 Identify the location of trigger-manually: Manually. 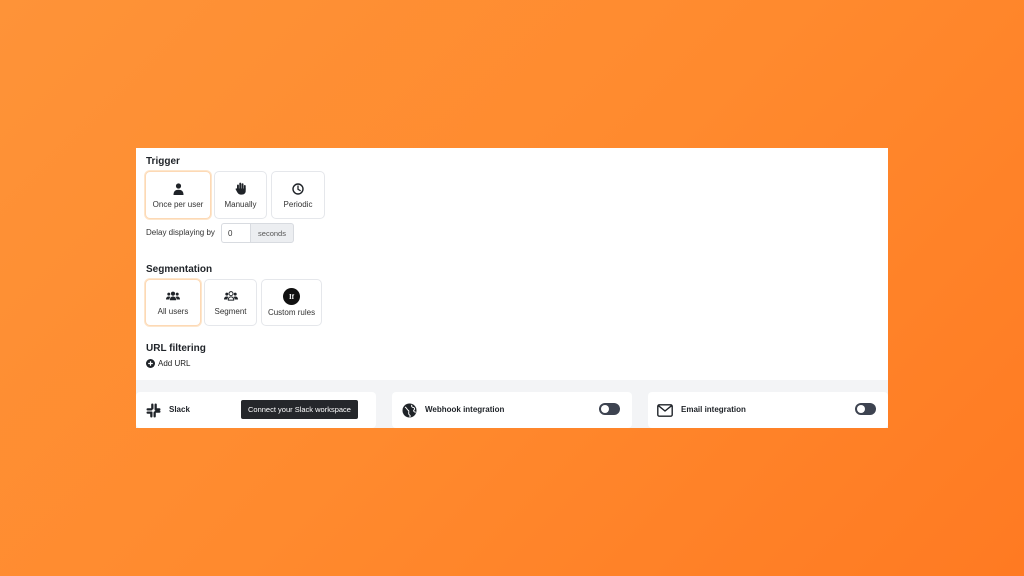
(240, 195).